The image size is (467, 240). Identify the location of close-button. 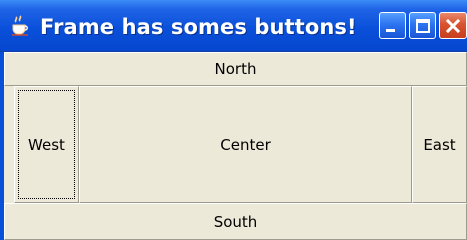
(453, 25).